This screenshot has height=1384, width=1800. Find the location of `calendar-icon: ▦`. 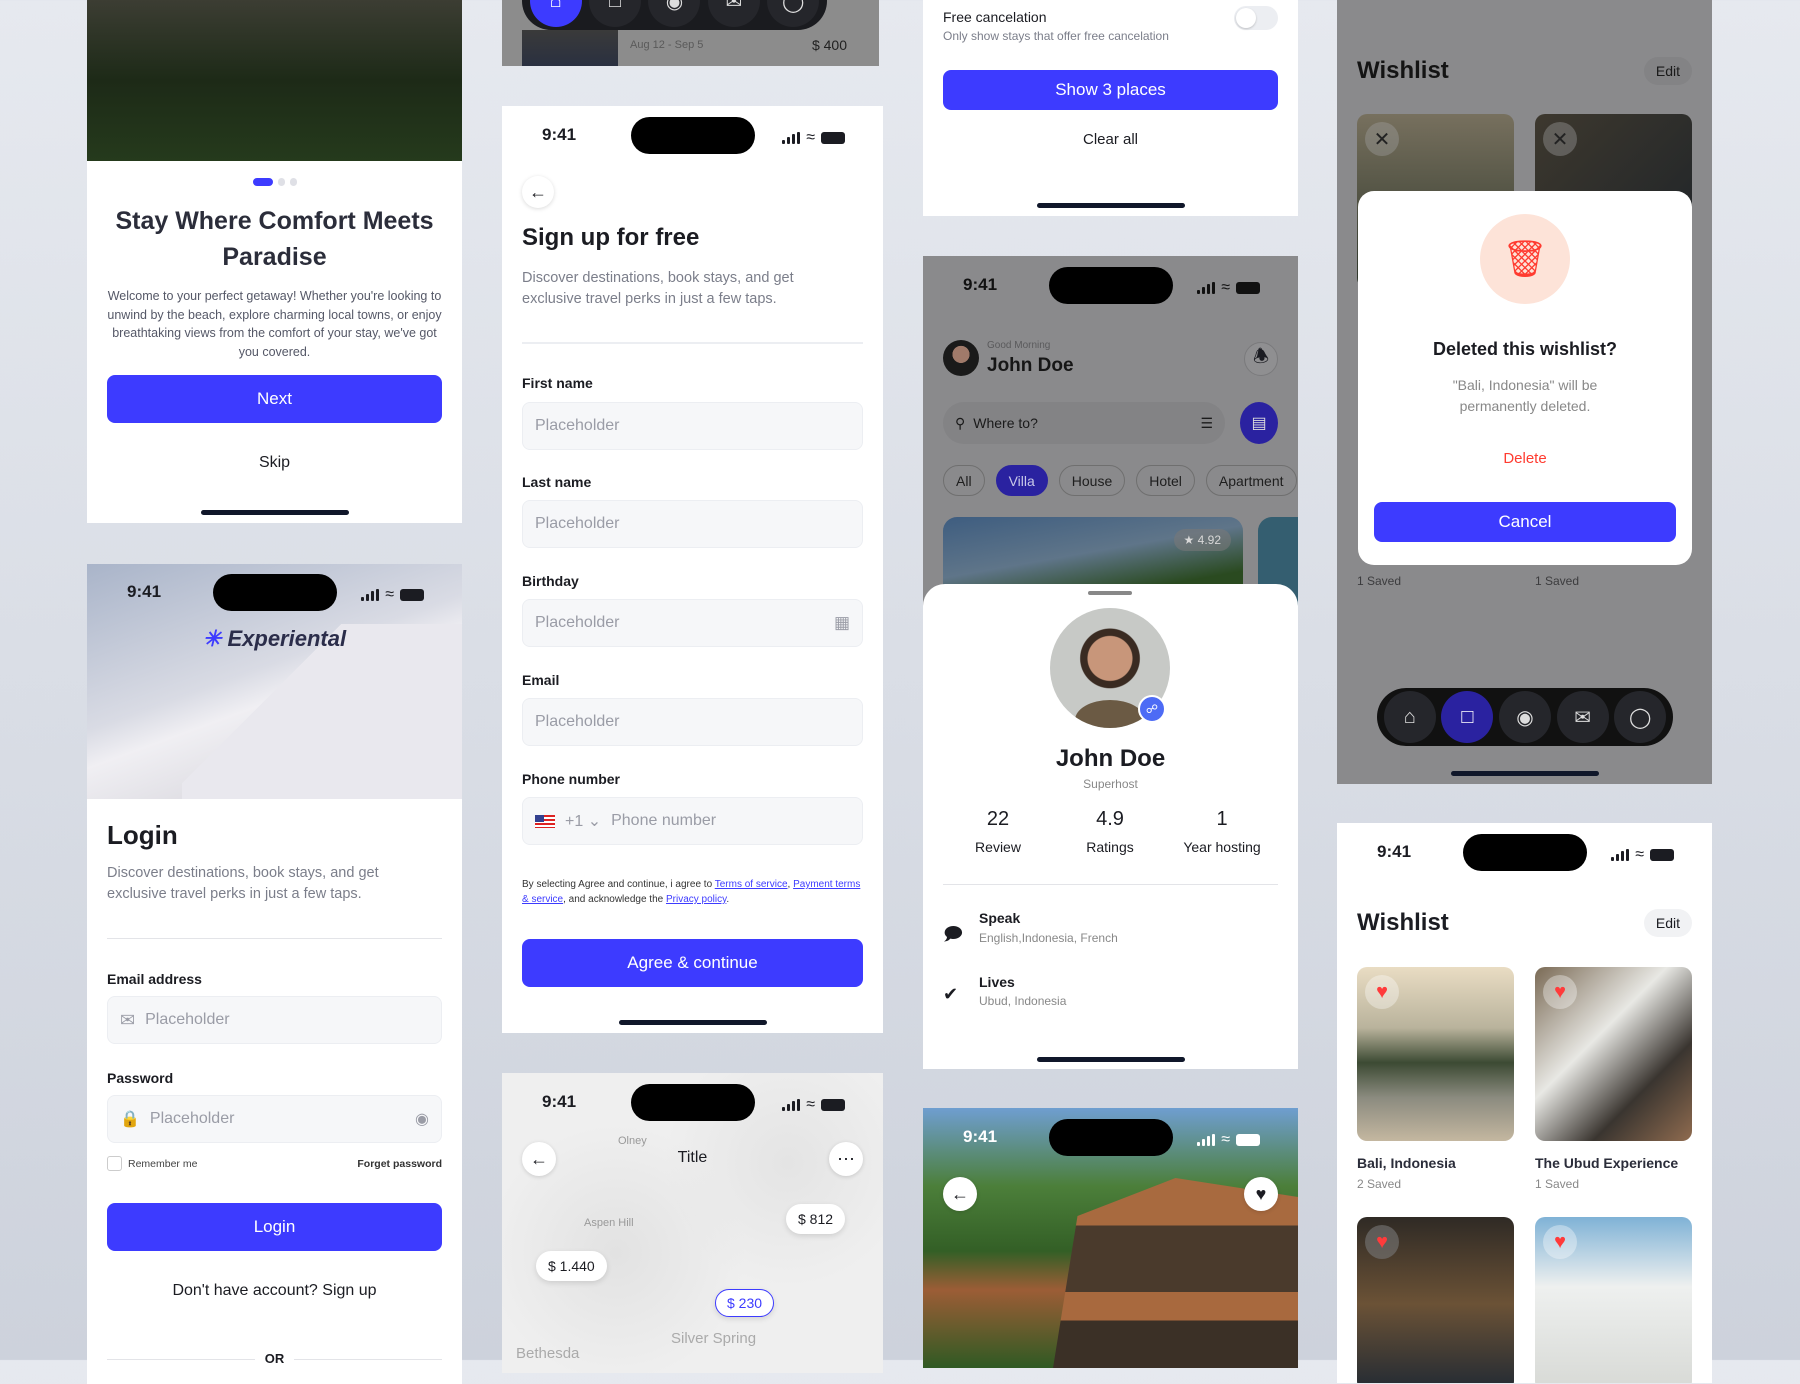

calendar-icon: ▦ is located at coordinates (842, 623).